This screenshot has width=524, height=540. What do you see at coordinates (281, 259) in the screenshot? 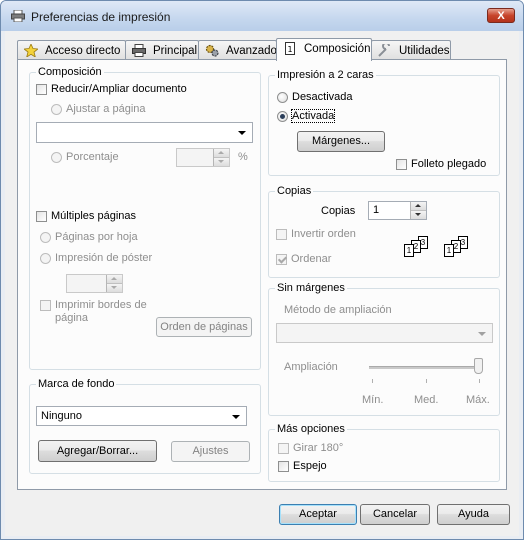
I see `collate-checkbox` at bounding box center [281, 259].